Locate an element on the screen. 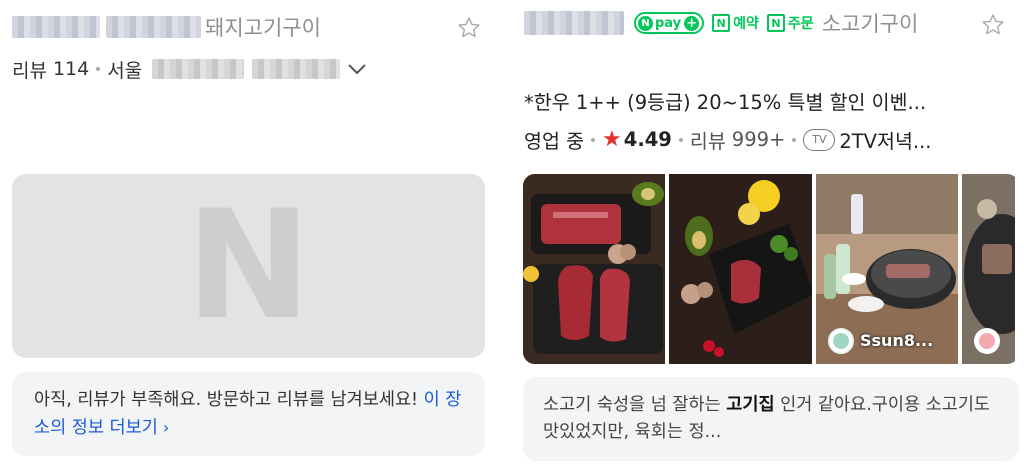  photo-raw-beef-board is located at coordinates (594, 269).